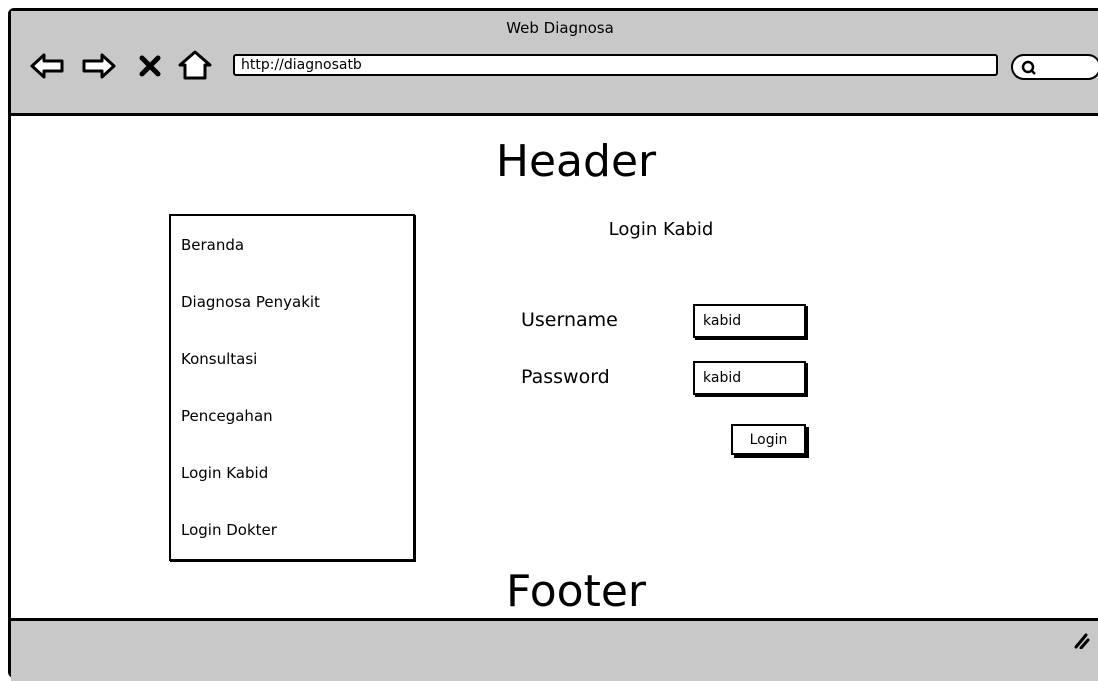  I want to click on sidebar-item-konsultasi: Konsultasi, so click(219, 359).